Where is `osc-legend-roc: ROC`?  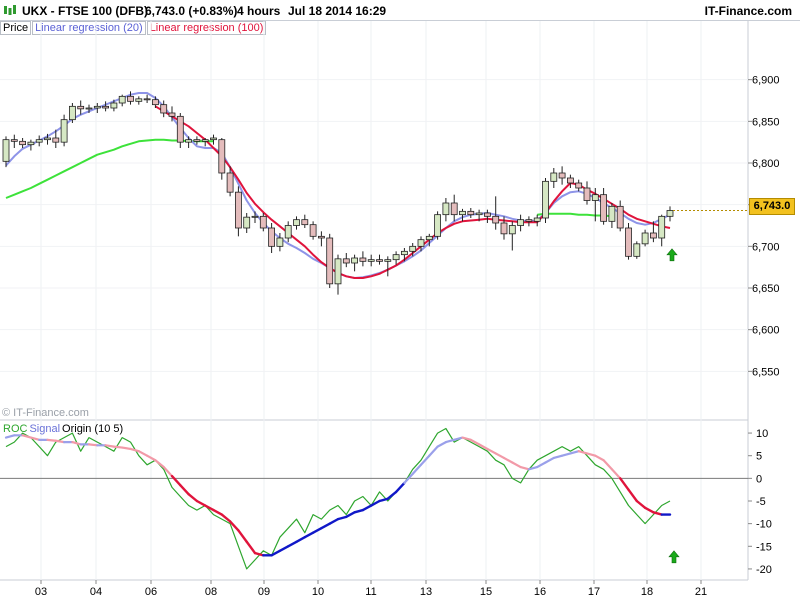 osc-legend-roc: ROC is located at coordinates (15, 429).